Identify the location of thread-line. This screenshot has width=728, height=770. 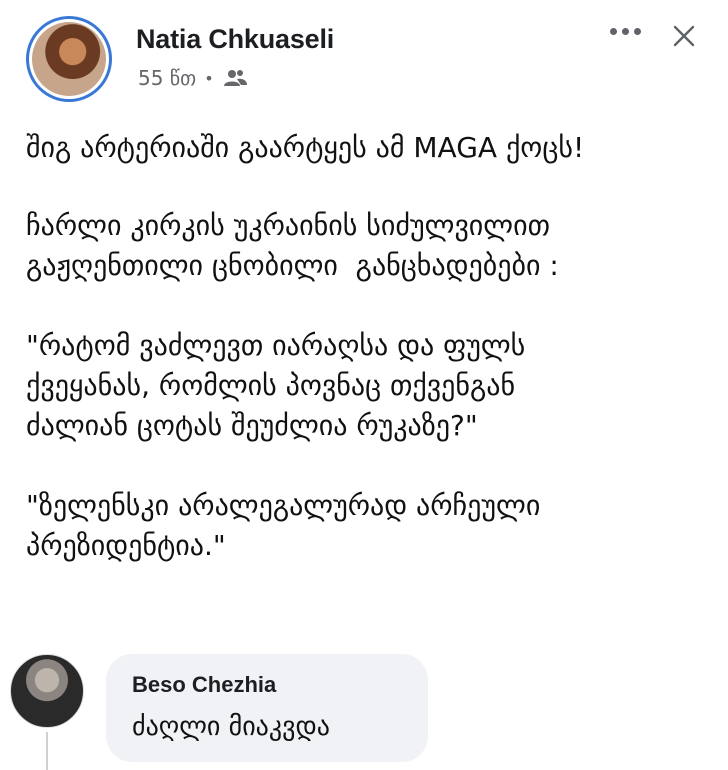
(47, 751).